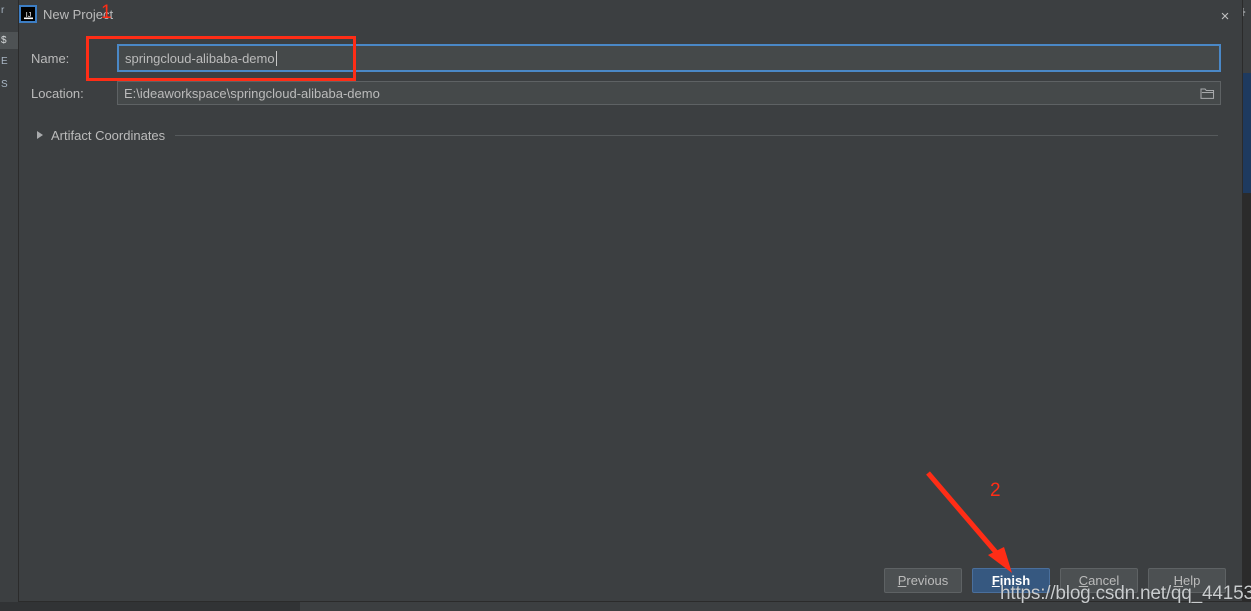 Image resolution: width=1251 pixels, height=611 pixels. What do you see at coordinates (9, 10) in the screenshot?
I see `ide-left-item-0: r` at bounding box center [9, 10].